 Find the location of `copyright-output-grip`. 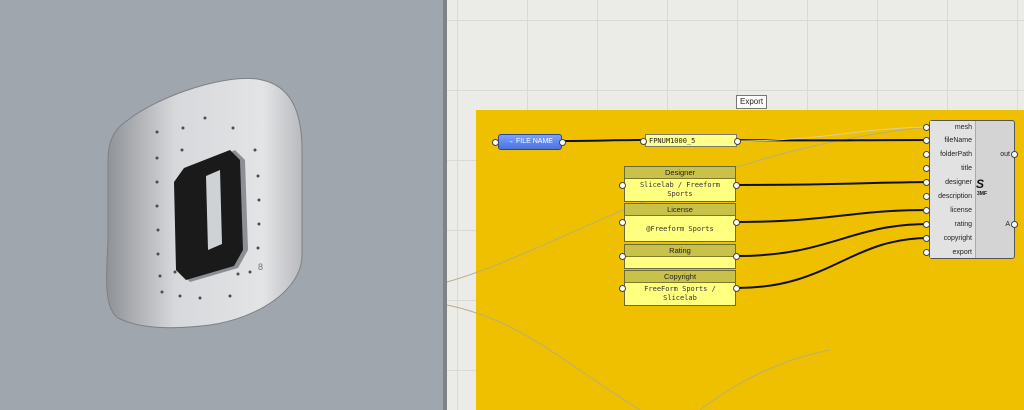

copyright-output-grip is located at coordinates (736, 288).